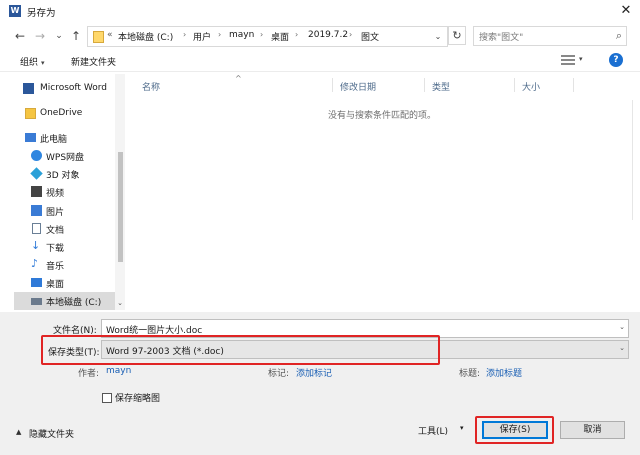  I want to click on breadcrumb-overflow-icon: «, so click(110, 35).